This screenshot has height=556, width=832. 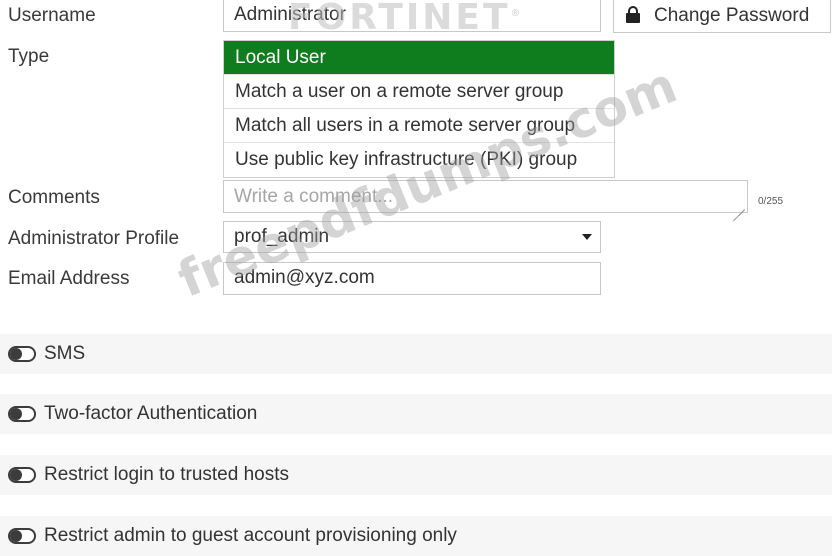 What do you see at coordinates (771, 201) in the screenshot?
I see `comments-counter: 0/255` at bounding box center [771, 201].